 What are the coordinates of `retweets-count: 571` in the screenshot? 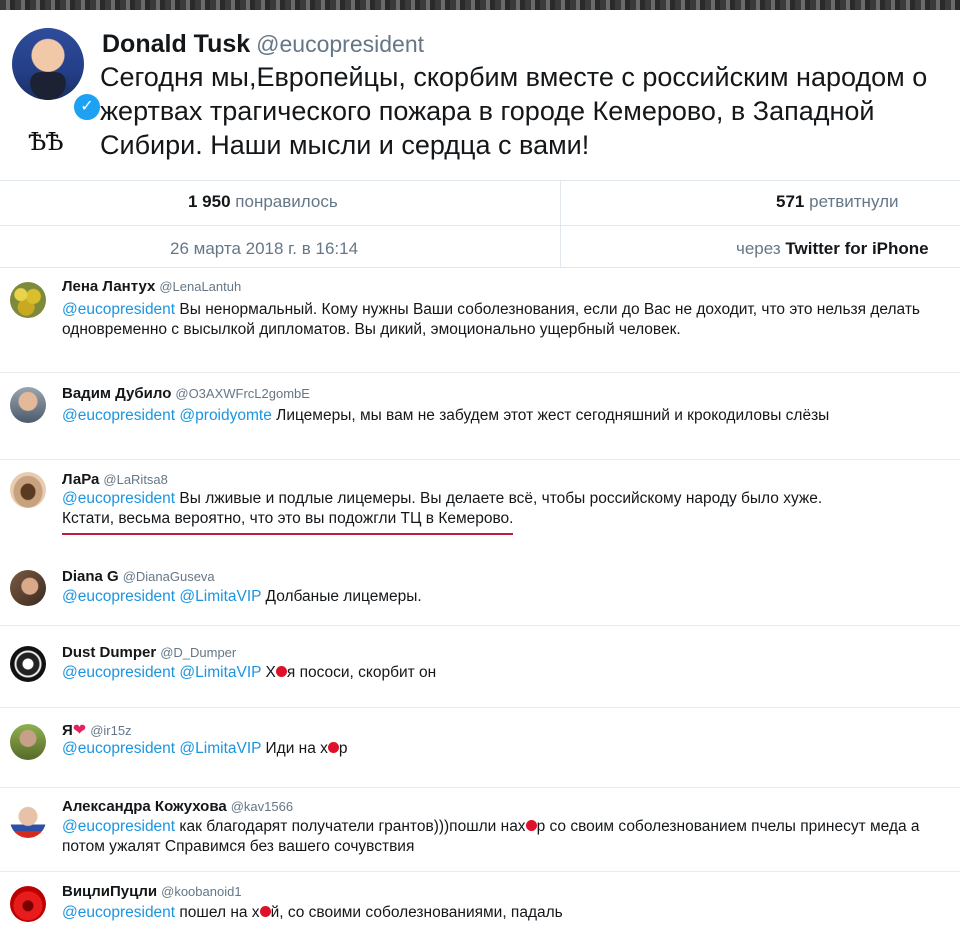 It's located at (790, 201).